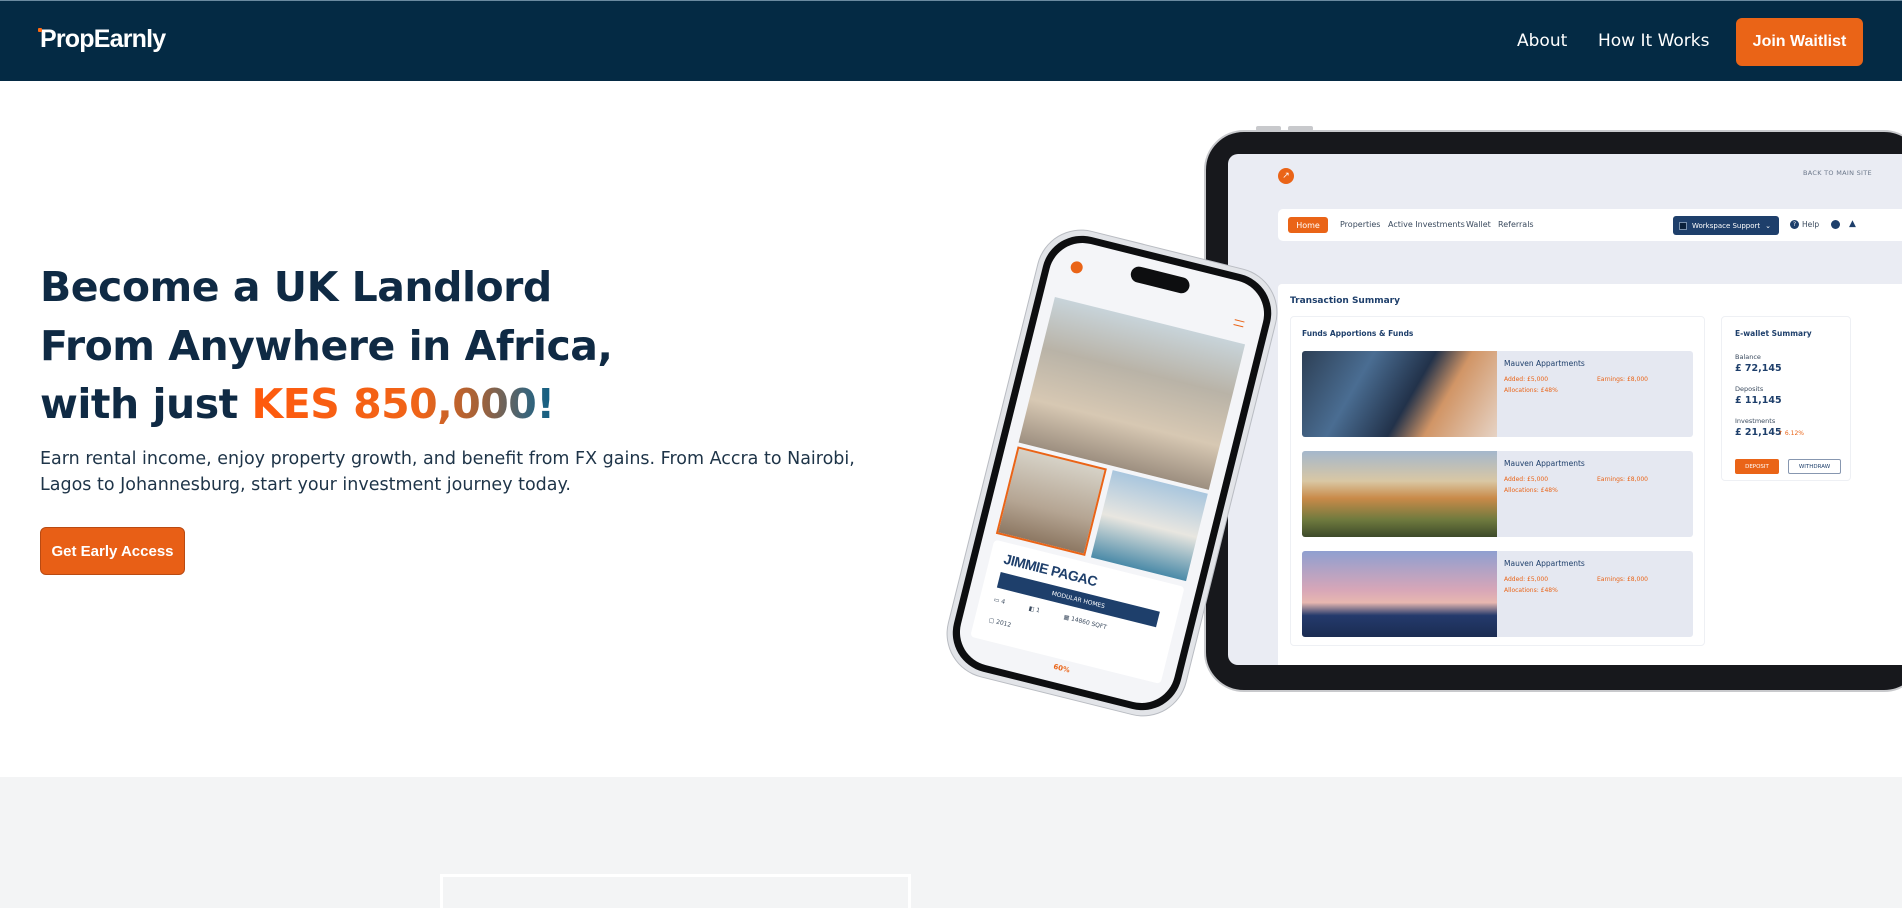 The height and width of the screenshot is (914, 1902). What do you see at coordinates (1239, 323) in the screenshot?
I see `hamburger-menu-icon` at bounding box center [1239, 323].